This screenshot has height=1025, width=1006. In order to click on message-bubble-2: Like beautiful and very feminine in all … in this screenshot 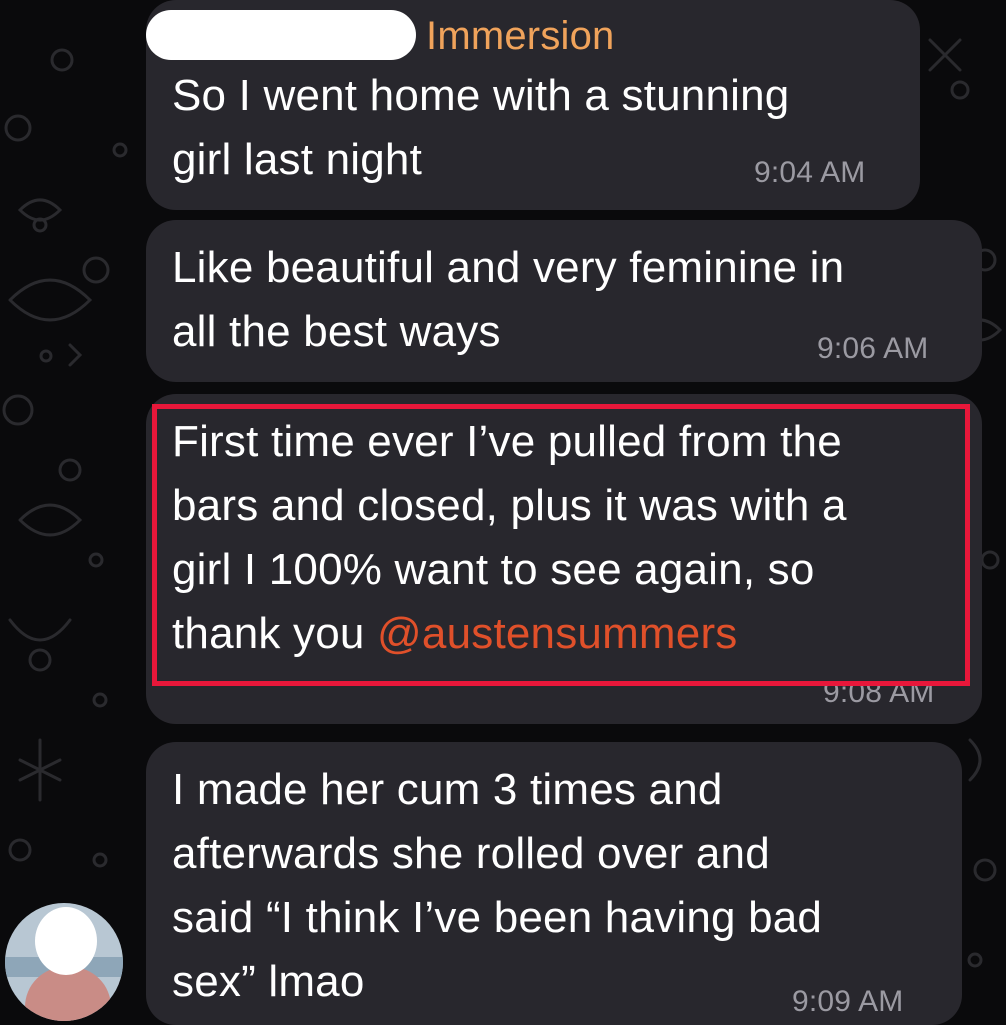, I will do `click(564, 301)`.